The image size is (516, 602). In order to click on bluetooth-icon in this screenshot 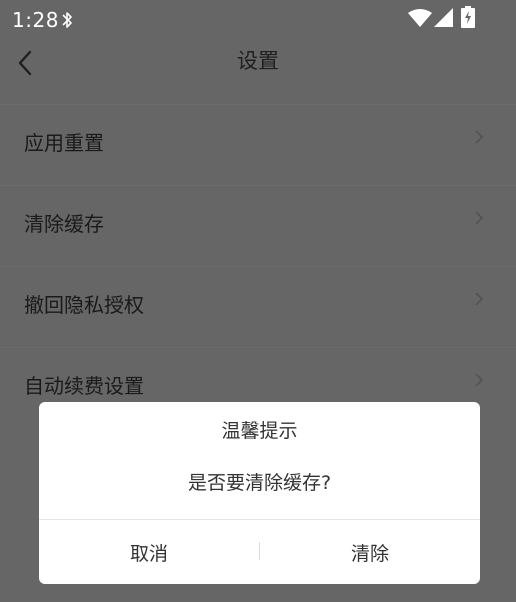, I will do `click(67, 20)`.